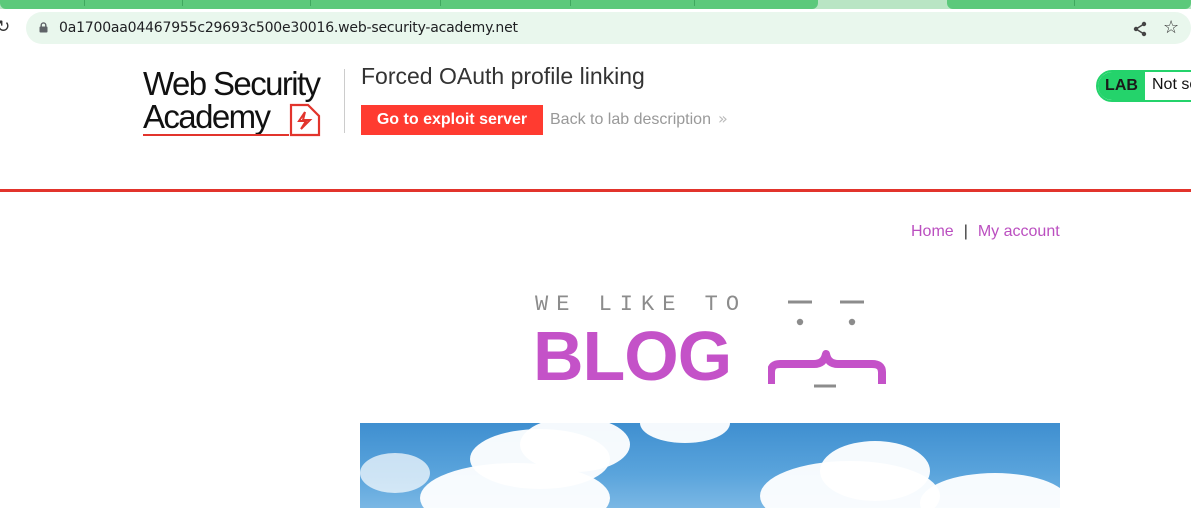 The height and width of the screenshot is (508, 1191). I want to click on logo-mark-icon, so click(305, 120).